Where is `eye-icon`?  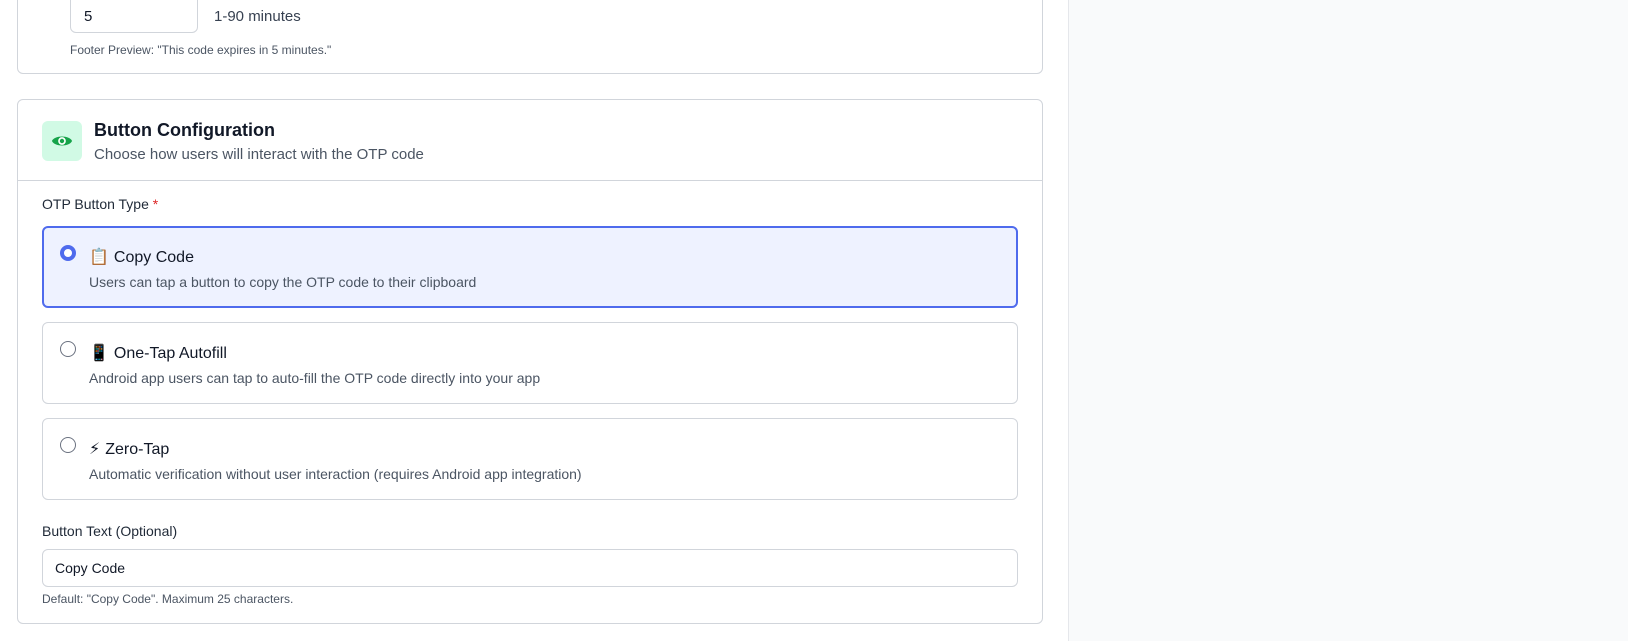 eye-icon is located at coordinates (62, 141).